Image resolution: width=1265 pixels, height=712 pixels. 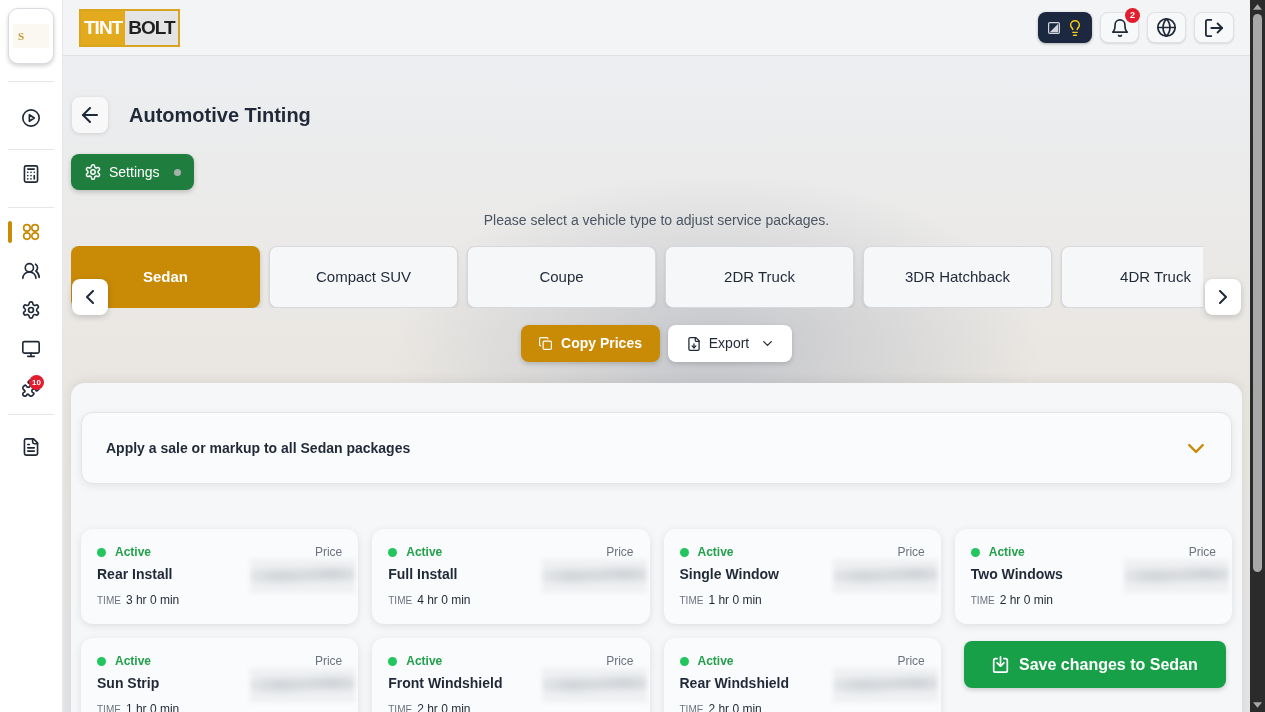 I want to click on time-value: 3 hr 0 min, so click(x=152, y=600).